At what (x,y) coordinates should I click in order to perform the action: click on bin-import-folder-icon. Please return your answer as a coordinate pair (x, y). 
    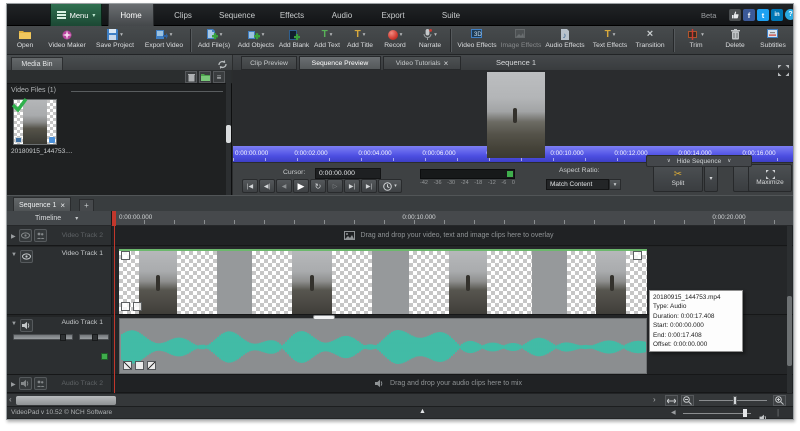
    Looking at the image, I should click on (205, 77).